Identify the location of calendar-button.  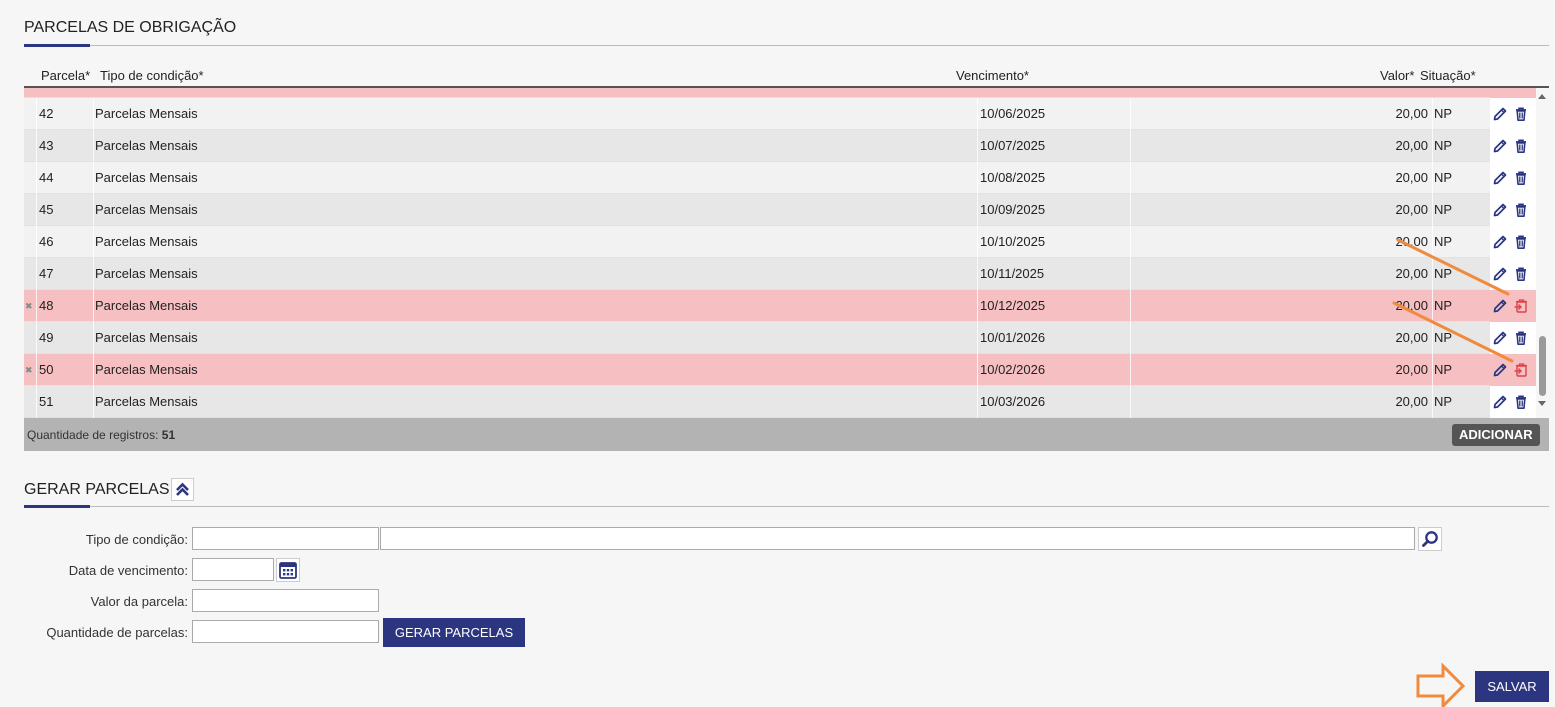
(288, 570).